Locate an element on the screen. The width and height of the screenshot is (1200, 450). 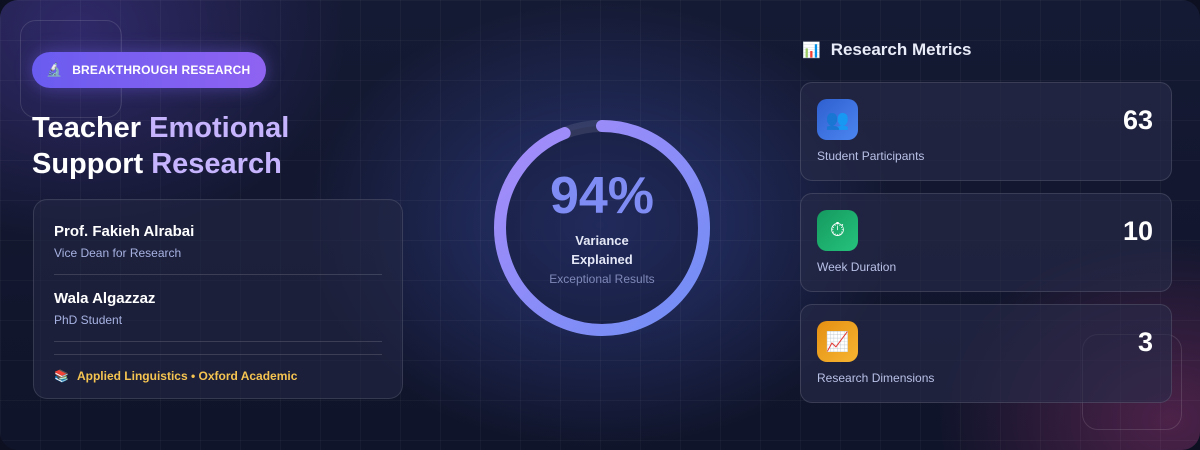
title-word: Teacher is located at coordinates (87, 128).